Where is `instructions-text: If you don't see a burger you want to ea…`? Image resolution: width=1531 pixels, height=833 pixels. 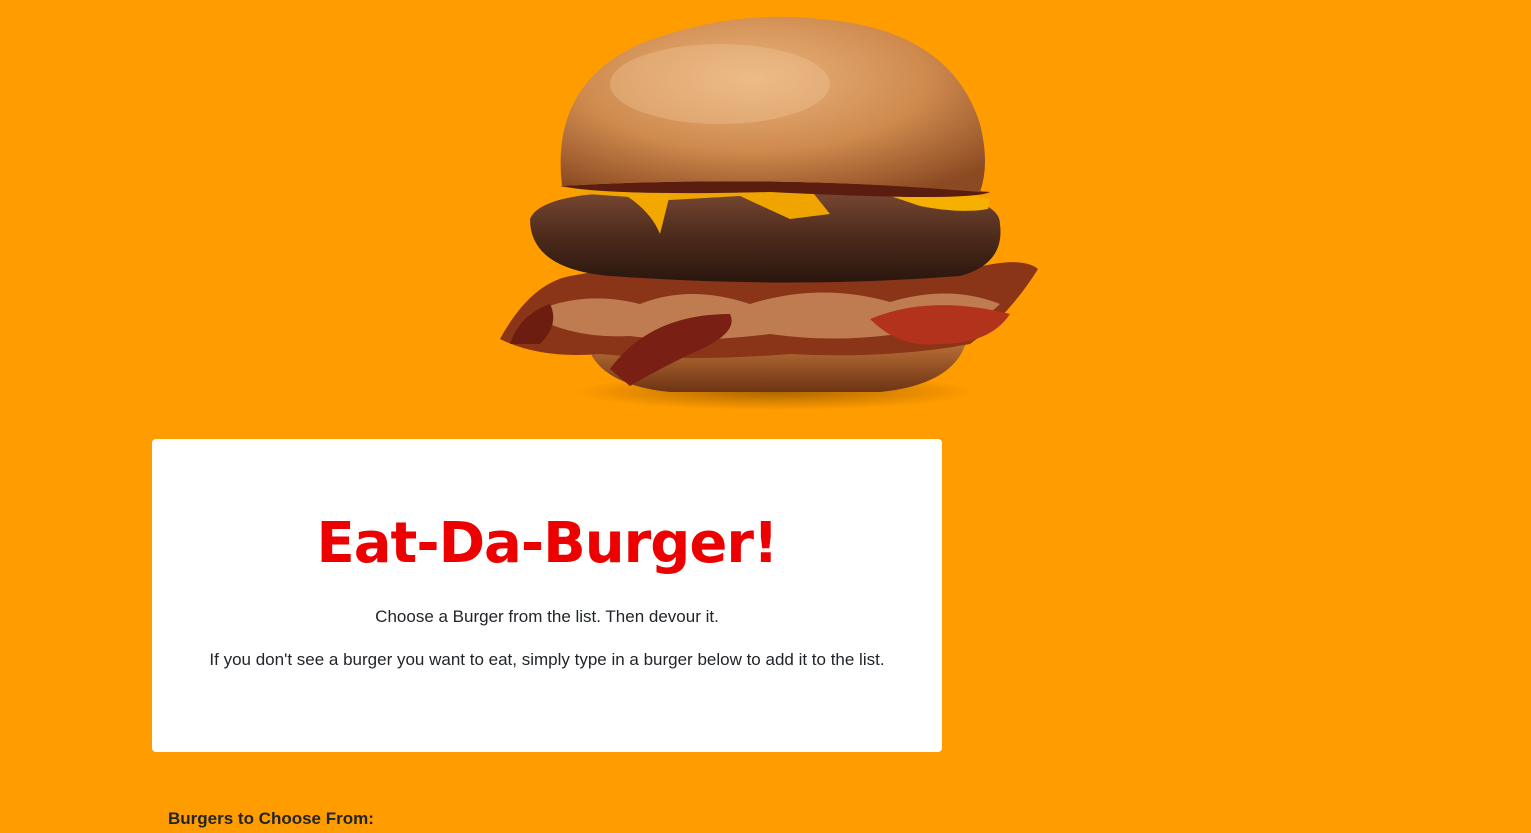 instructions-text: If you don't see a burger you want to ea… is located at coordinates (547, 659).